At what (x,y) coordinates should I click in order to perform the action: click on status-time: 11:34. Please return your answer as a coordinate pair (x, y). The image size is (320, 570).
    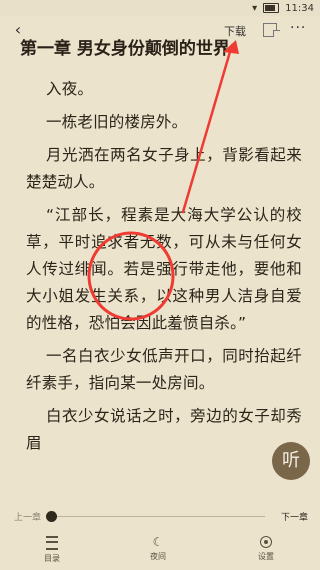
    Looking at the image, I should click on (299, 8).